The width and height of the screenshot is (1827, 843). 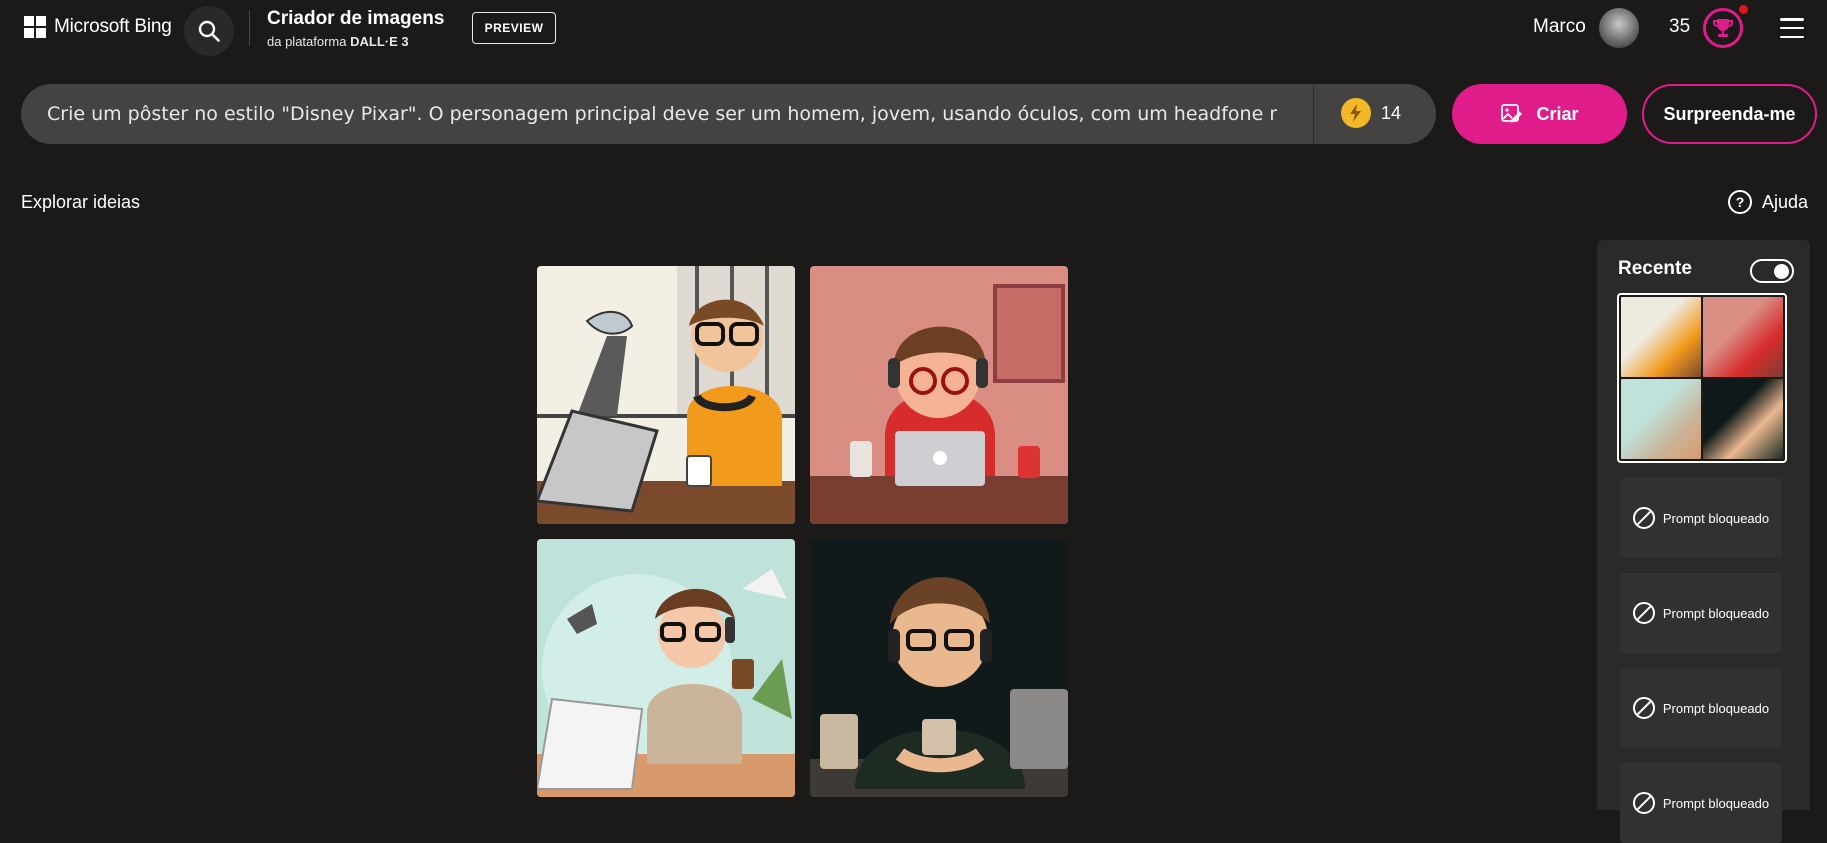 I want to click on bing-logo: Microsoft Bing, so click(x=98, y=27).